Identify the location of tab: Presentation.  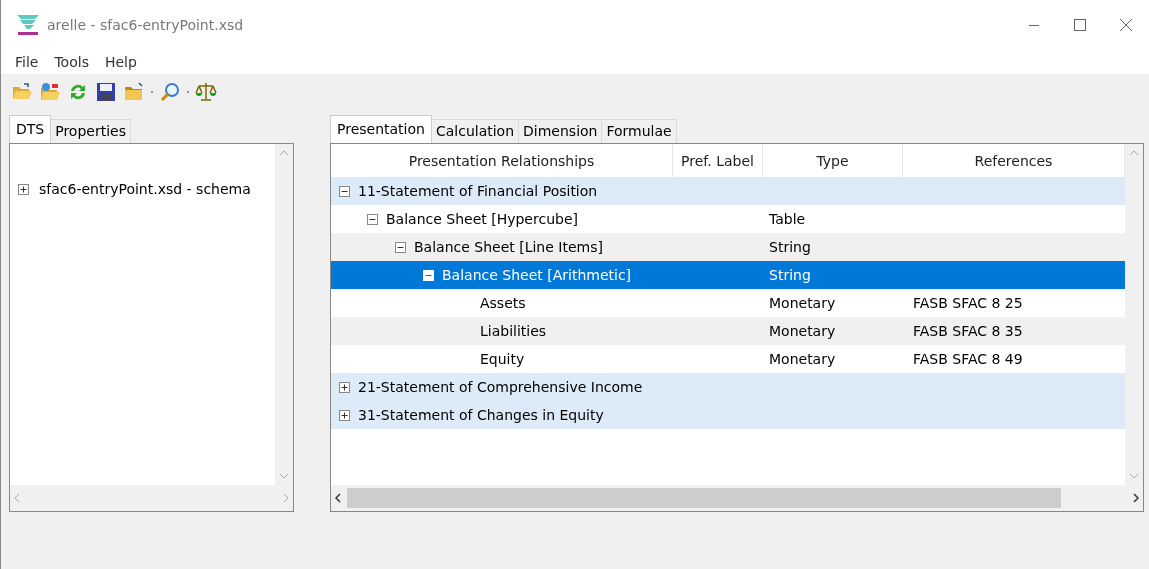
(381, 129).